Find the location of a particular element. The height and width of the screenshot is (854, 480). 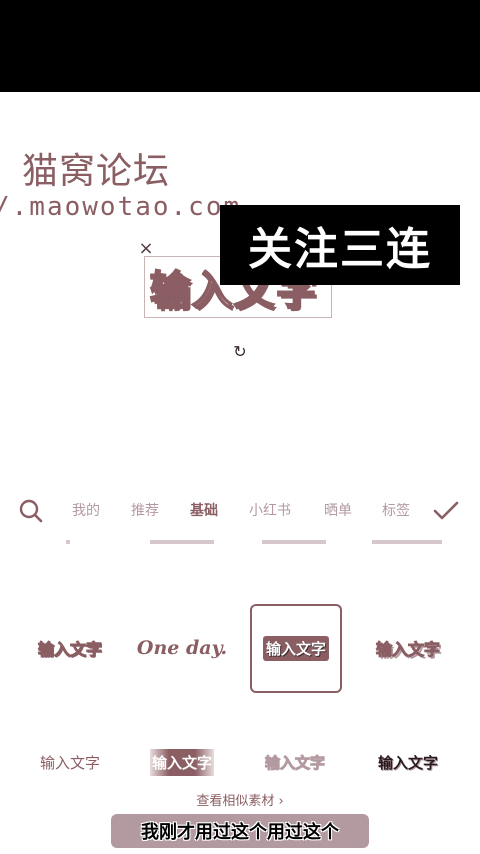

top-black-bar is located at coordinates (240, 46).